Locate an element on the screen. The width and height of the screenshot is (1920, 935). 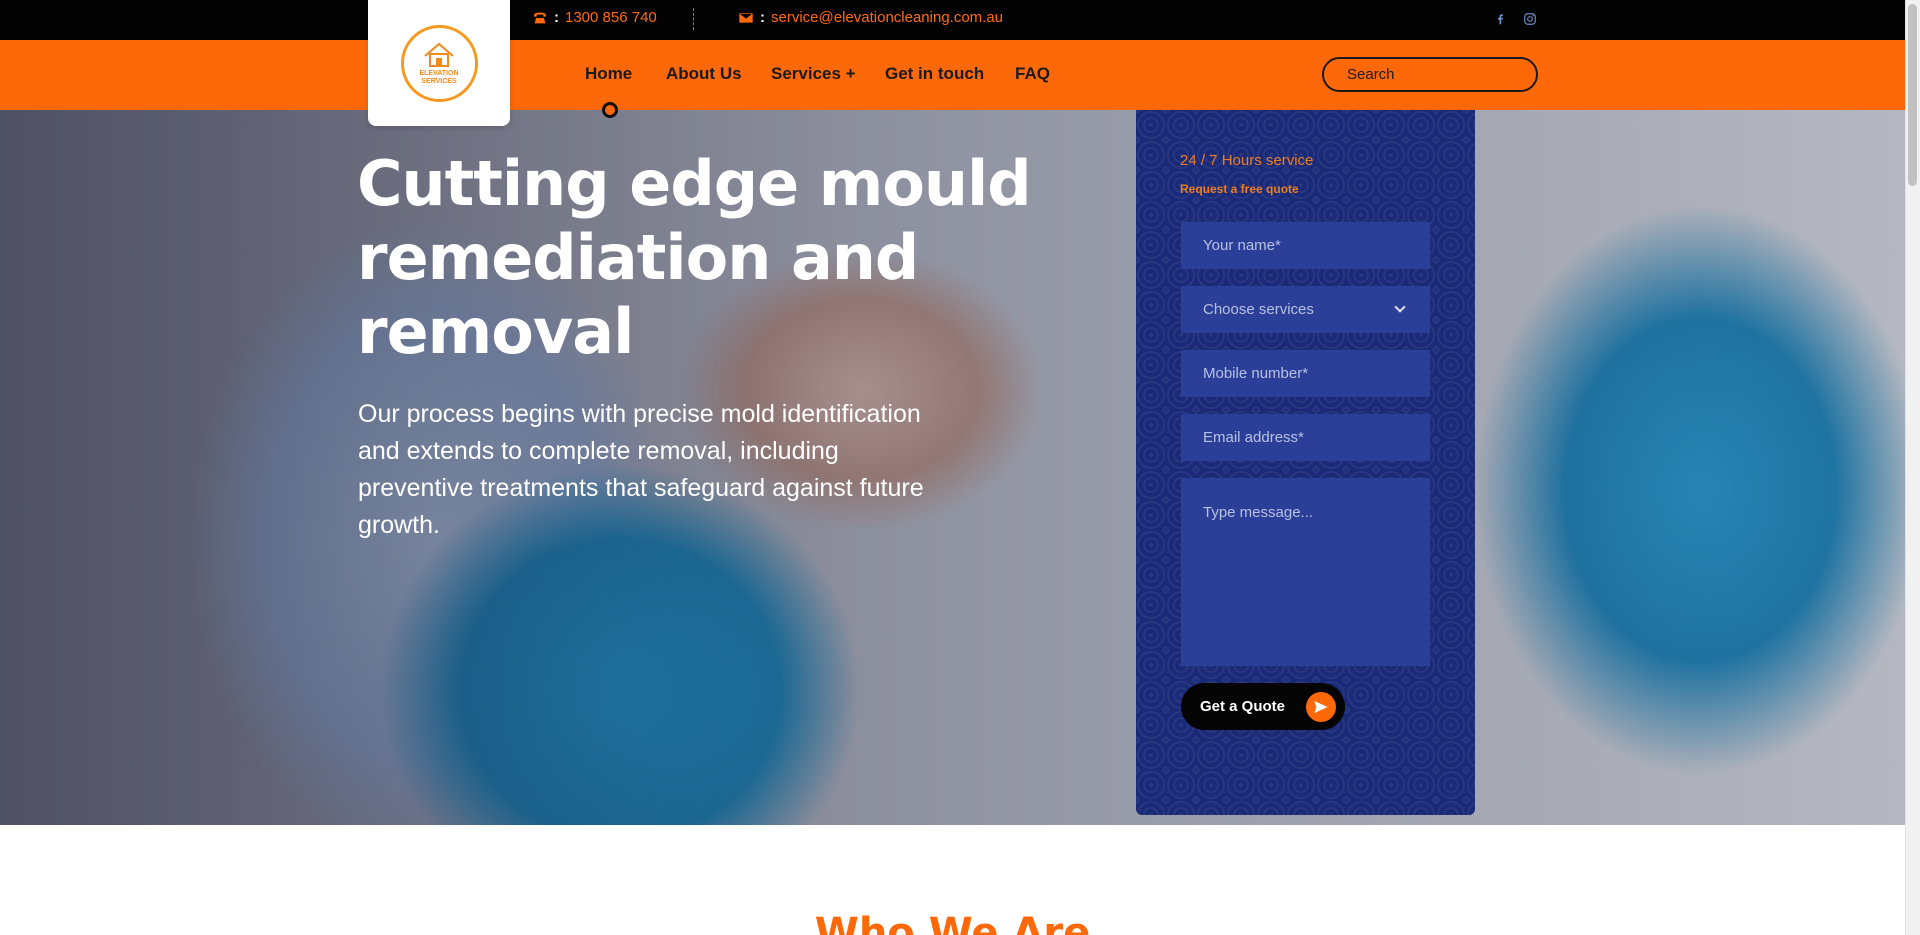
services-select: Choose services is located at coordinates (1305, 309).